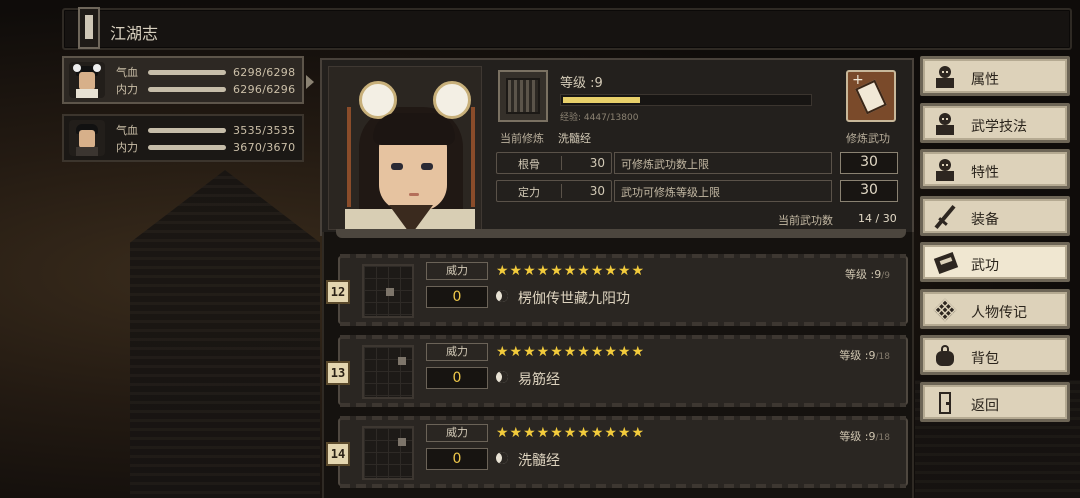  I want to click on attr-name: 根骨, so click(529, 164).